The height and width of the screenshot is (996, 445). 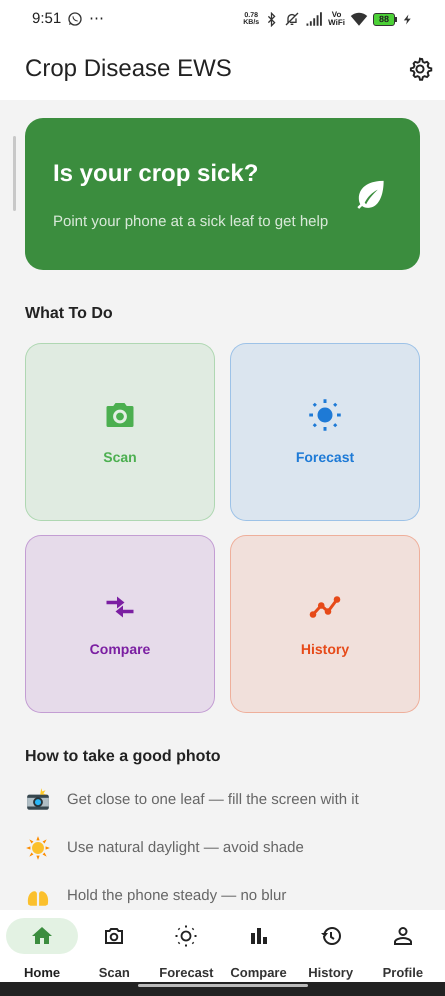 What do you see at coordinates (120, 649) in the screenshot?
I see `tile-label: Compare` at bounding box center [120, 649].